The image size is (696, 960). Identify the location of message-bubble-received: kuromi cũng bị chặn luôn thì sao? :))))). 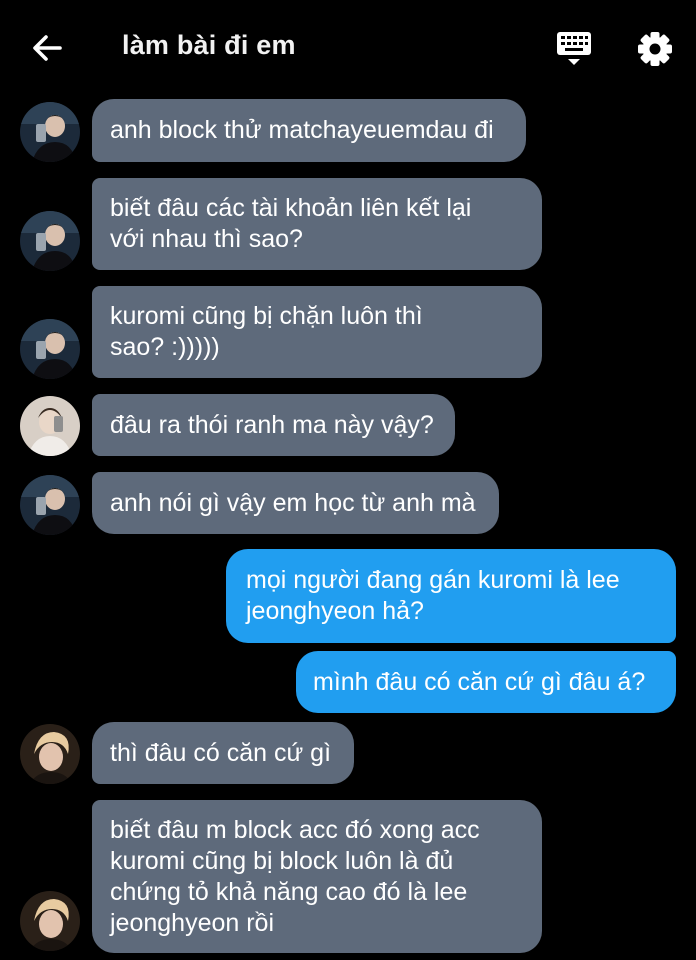
(317, 332).